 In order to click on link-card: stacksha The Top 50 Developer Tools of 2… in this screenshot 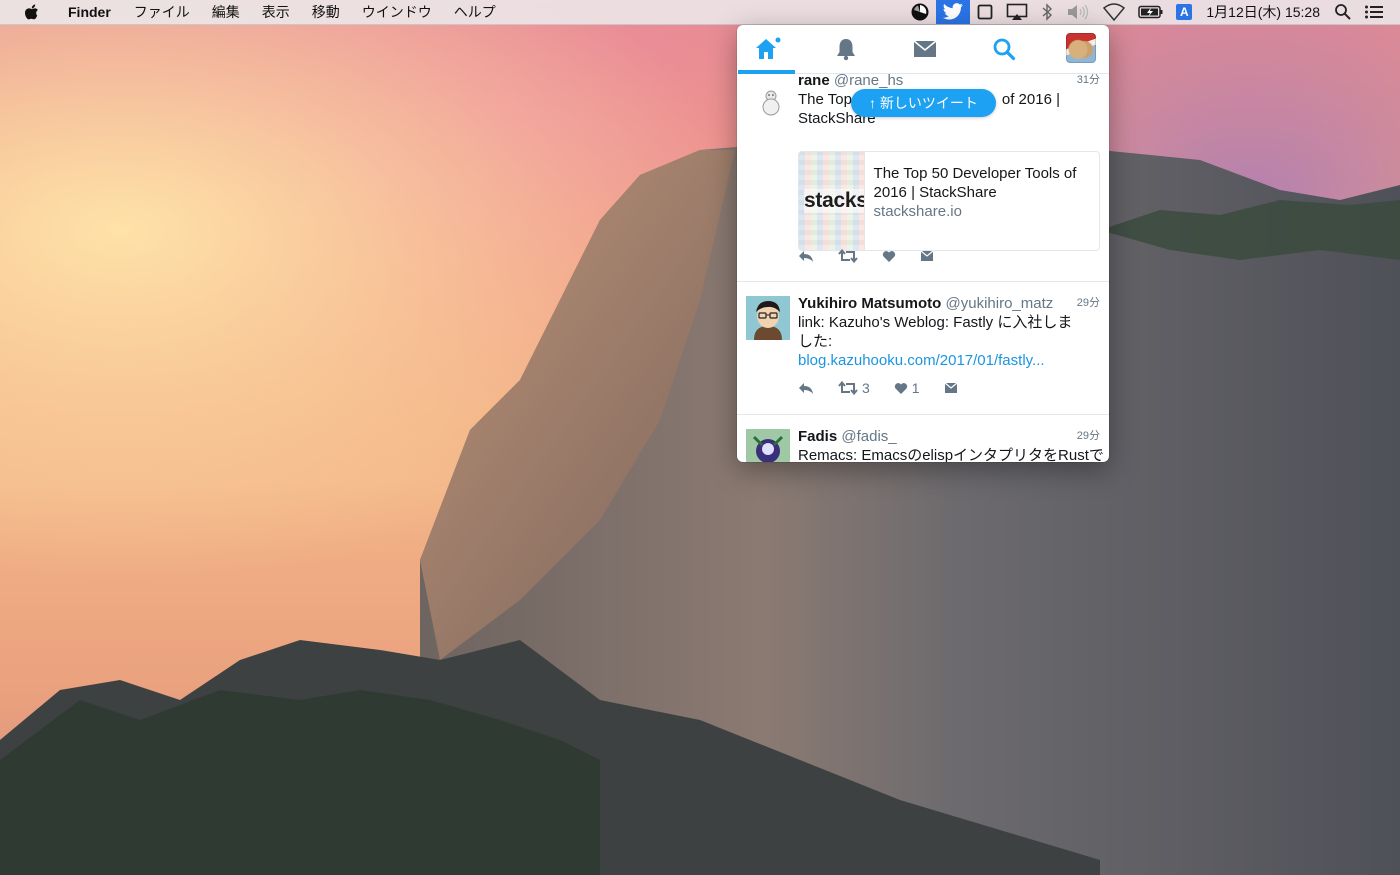, I will do `click(949, 201)`.